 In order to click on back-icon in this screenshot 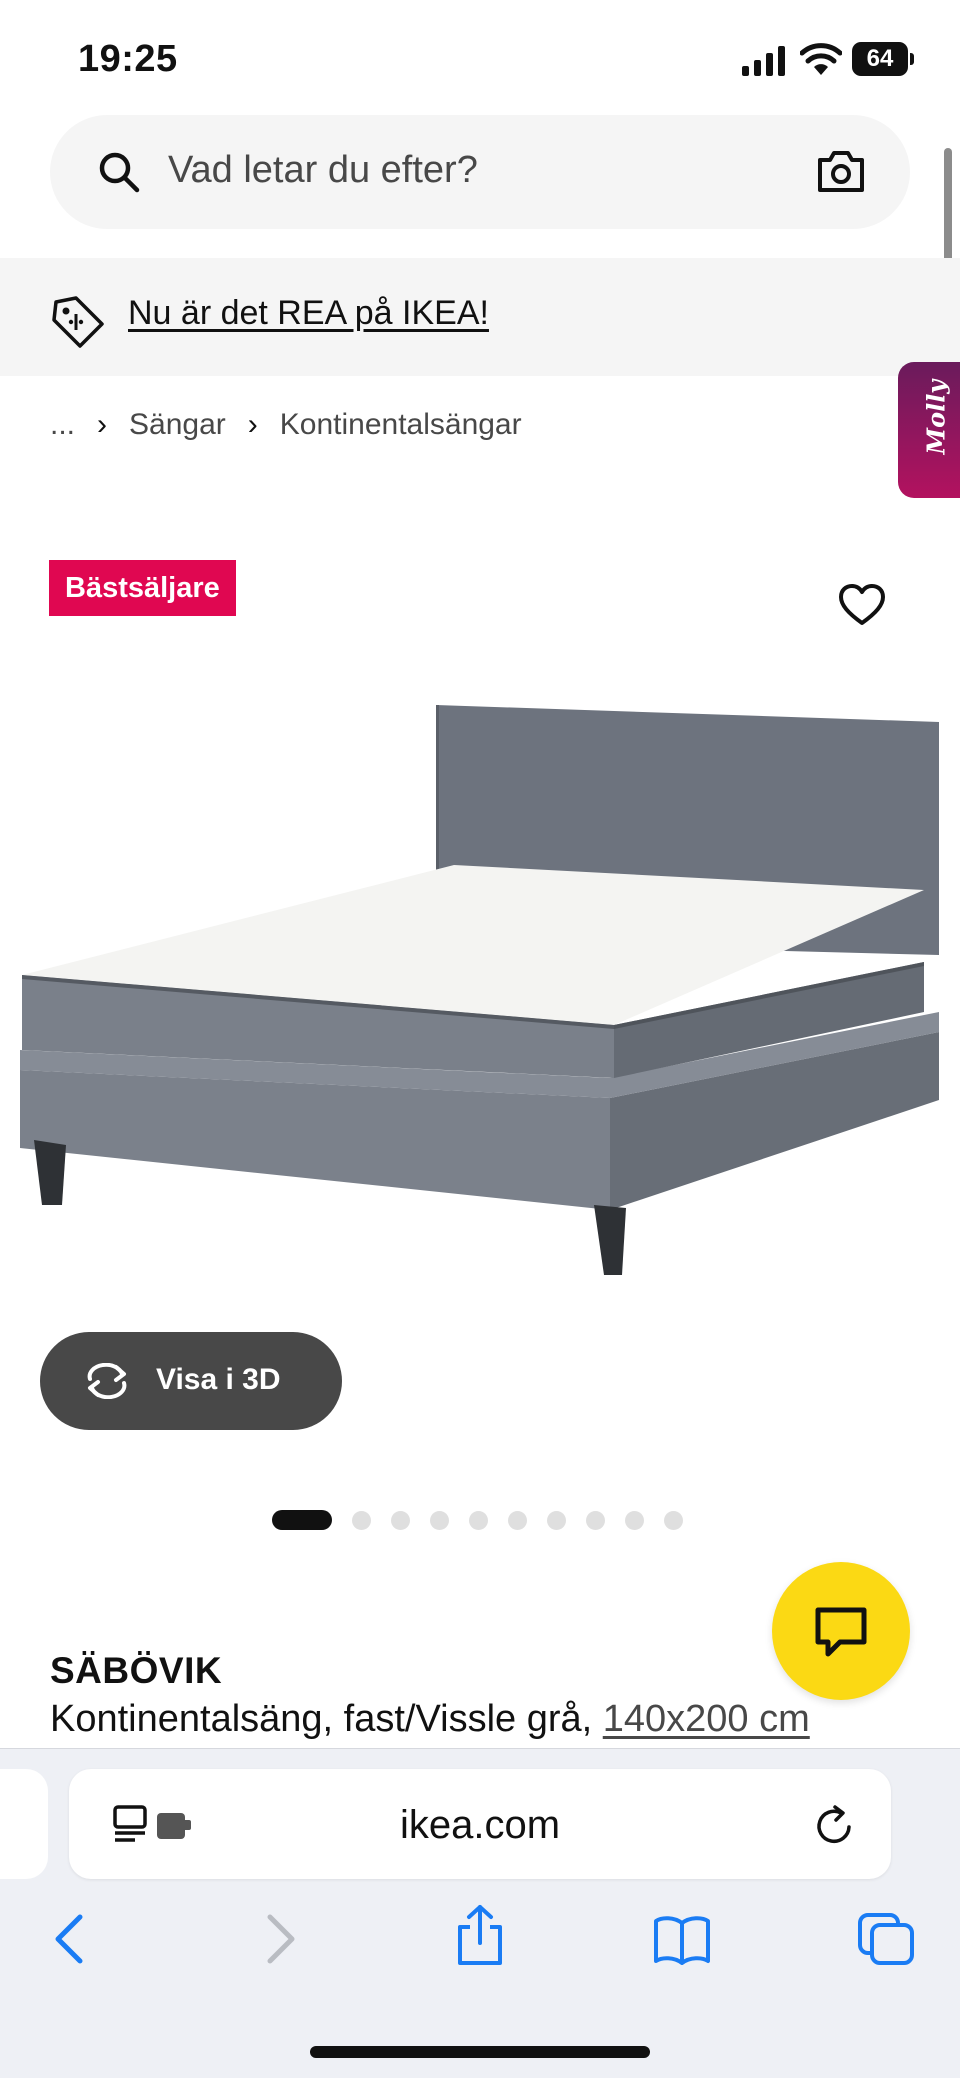, I will do `click(72, 1939)`.